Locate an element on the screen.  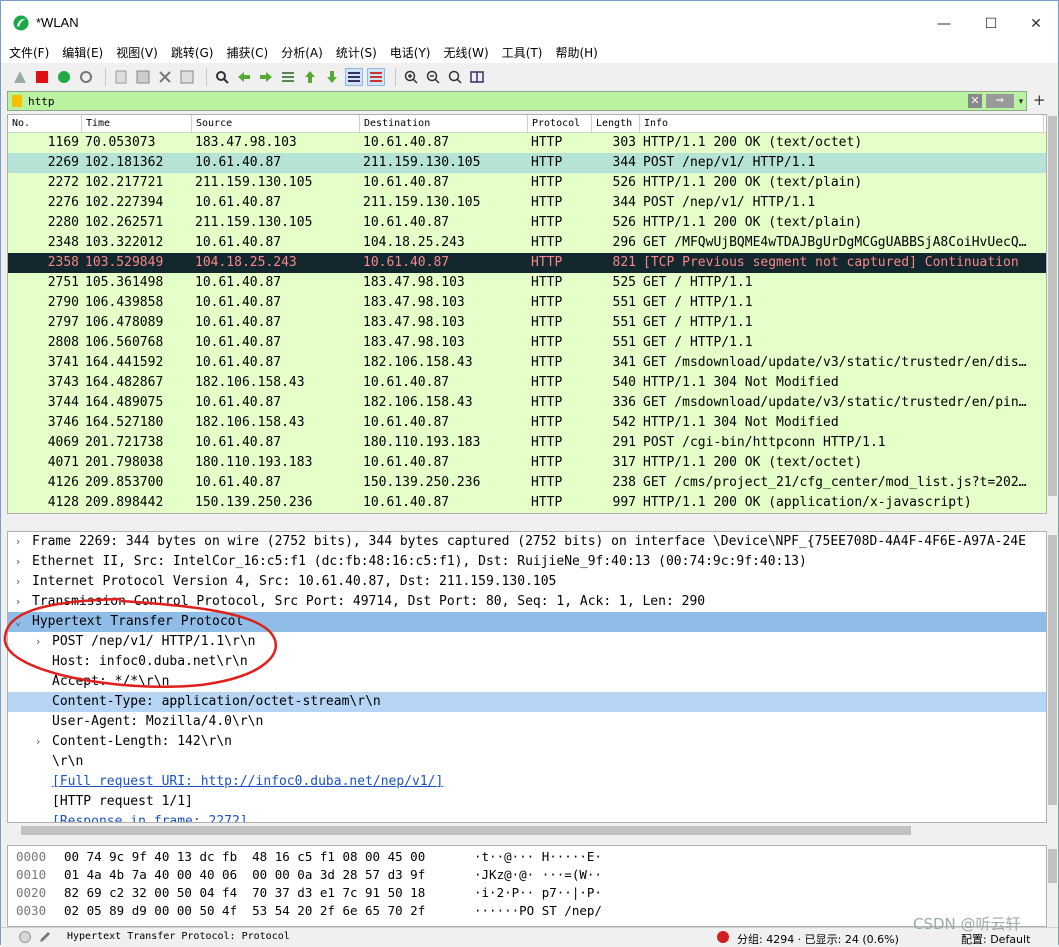
col-header-destination: Destination is located at coordinates (444, 123).